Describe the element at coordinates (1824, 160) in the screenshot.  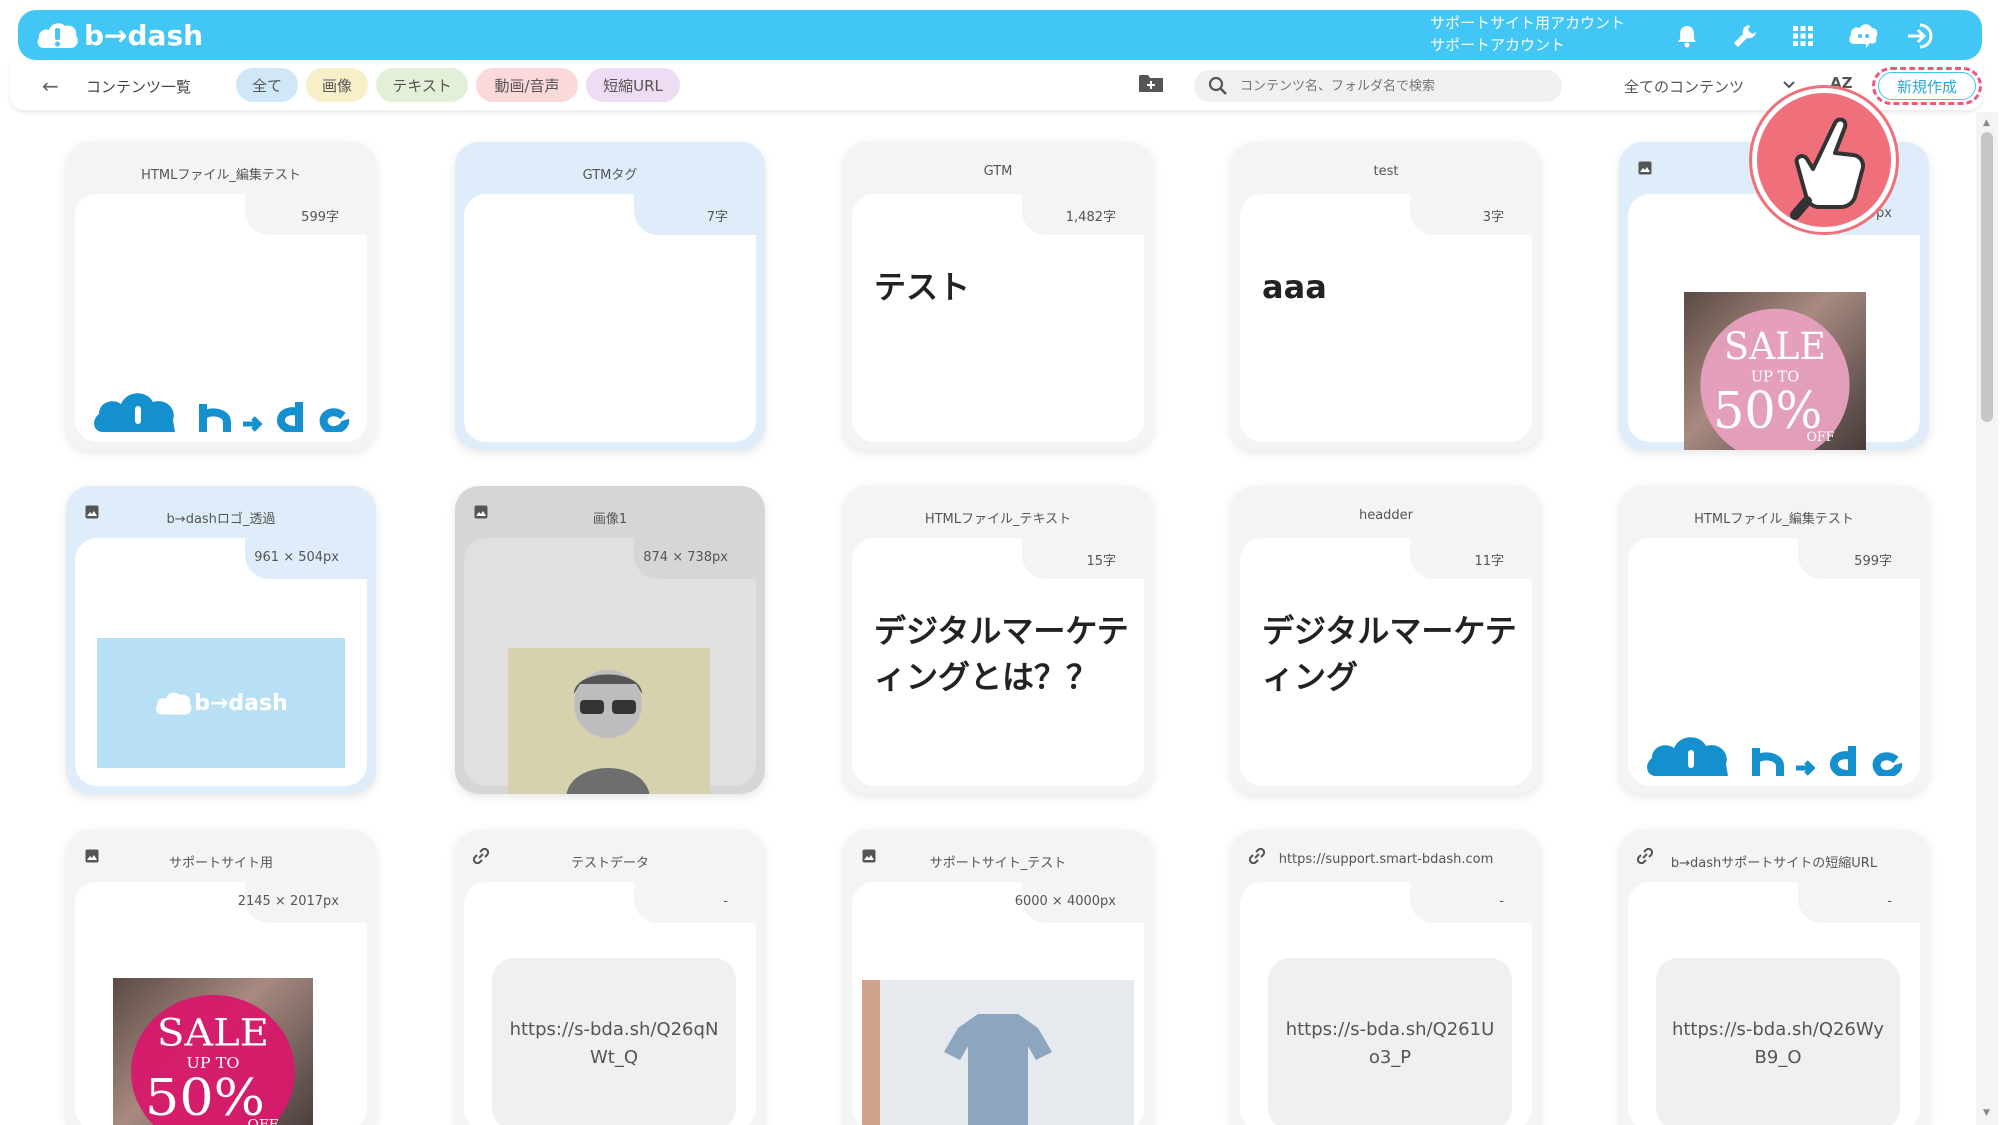
I see `pointer-hand-icon` at that location.